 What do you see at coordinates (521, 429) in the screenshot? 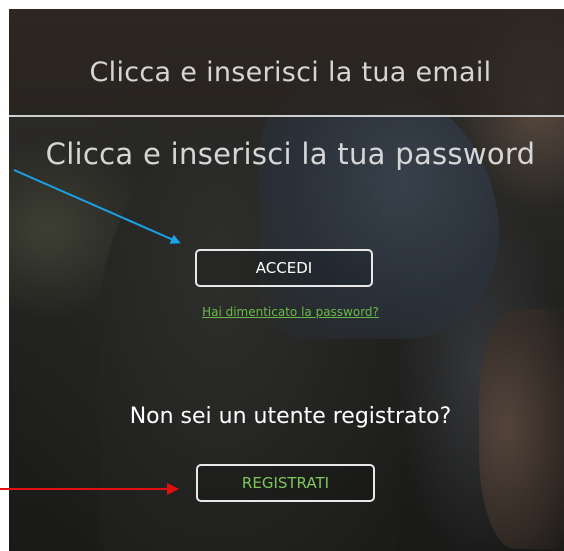
I see `background-photo-face` at bounding box center [521, 429].